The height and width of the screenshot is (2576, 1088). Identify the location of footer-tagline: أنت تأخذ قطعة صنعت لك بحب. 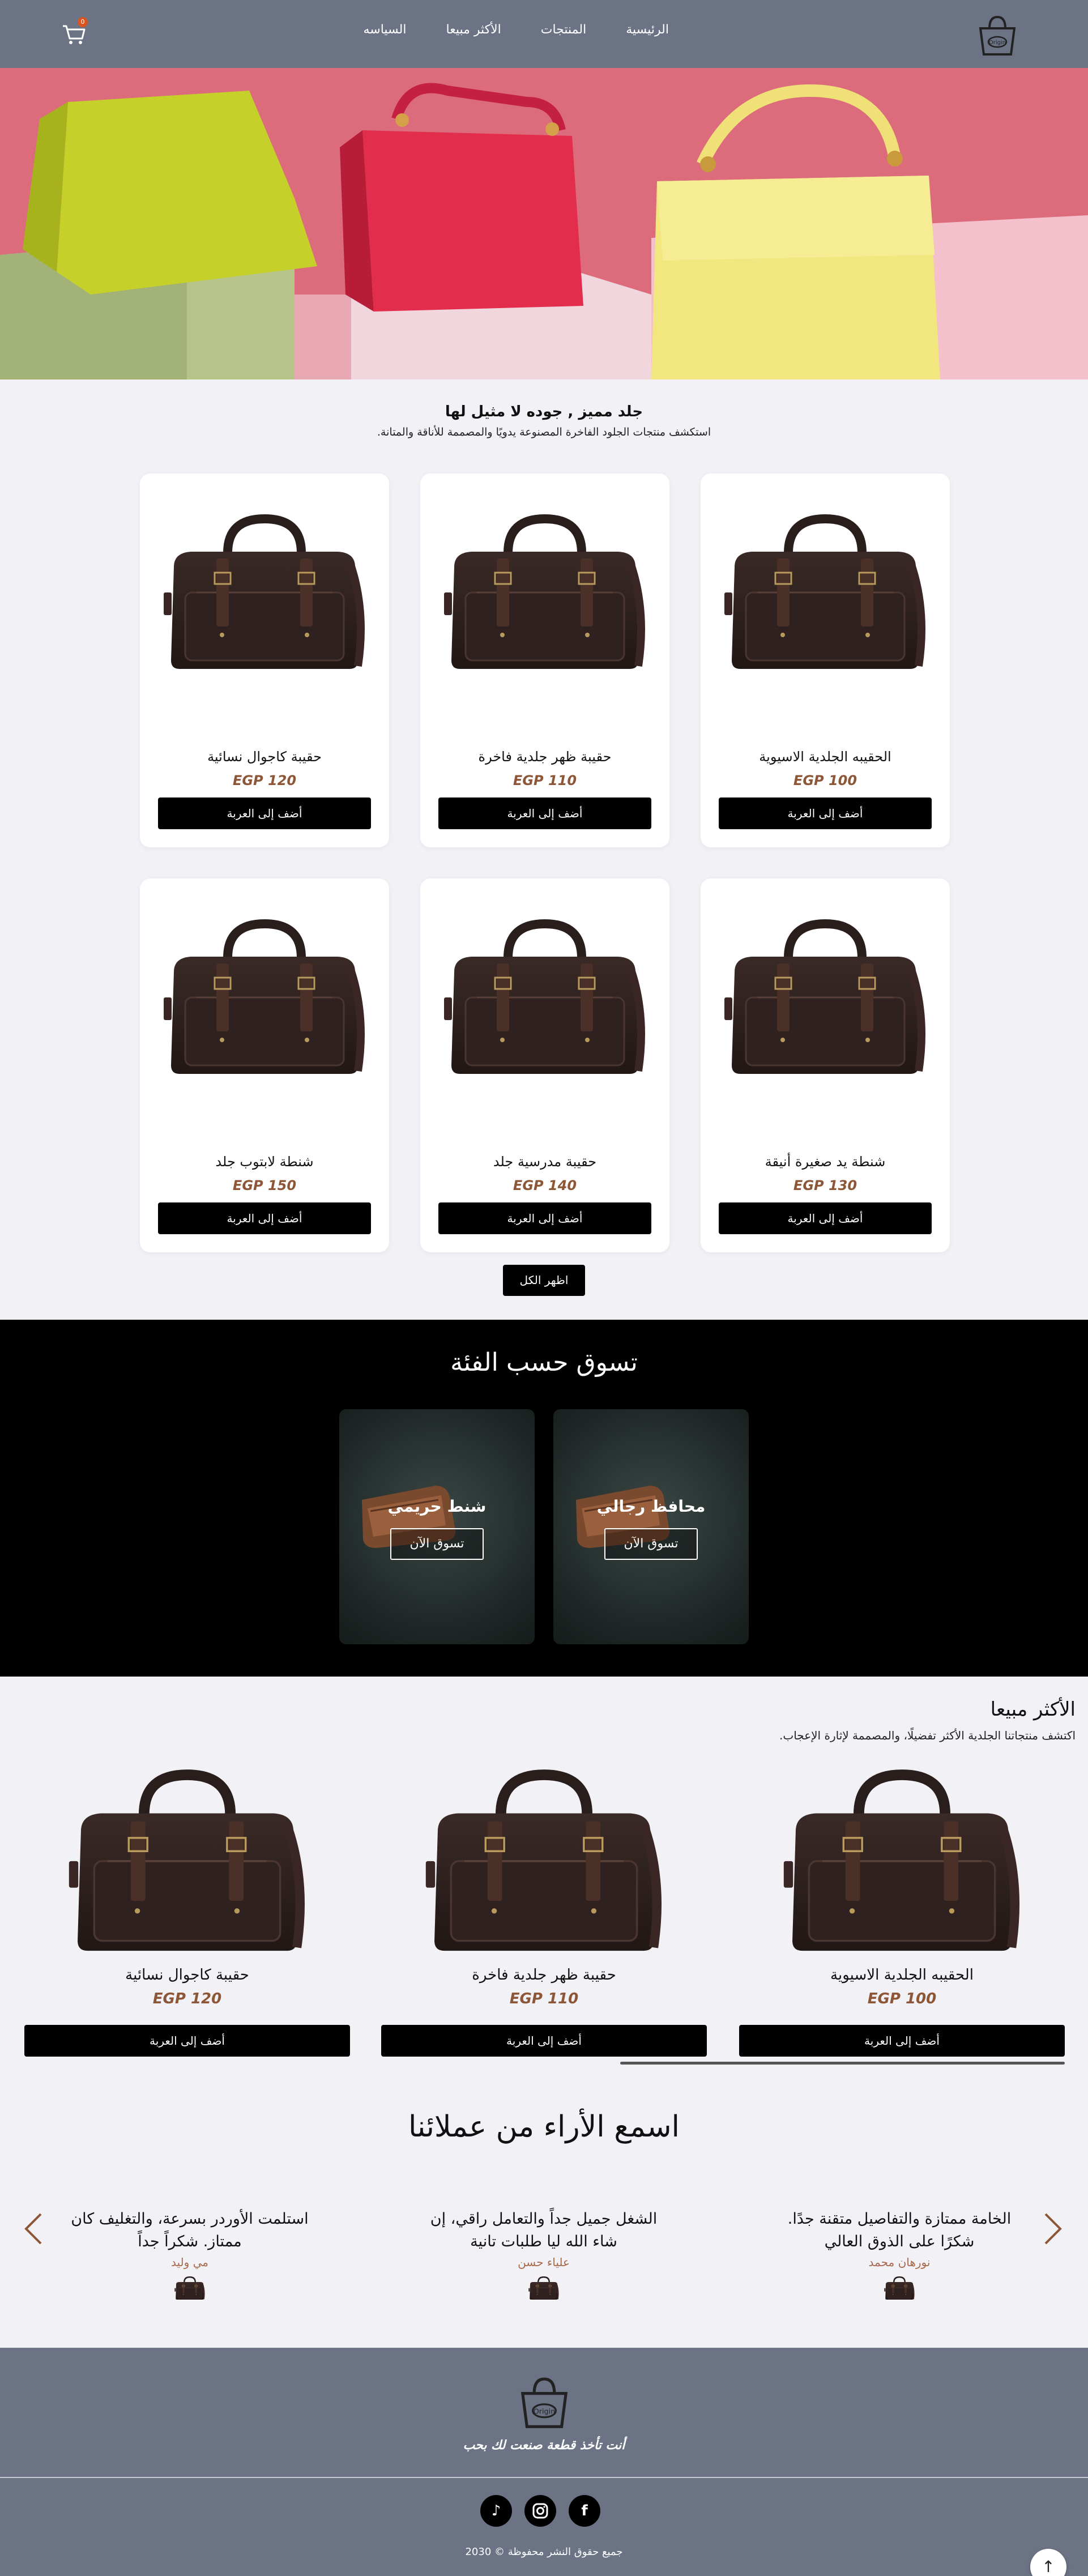
(544, 2445).